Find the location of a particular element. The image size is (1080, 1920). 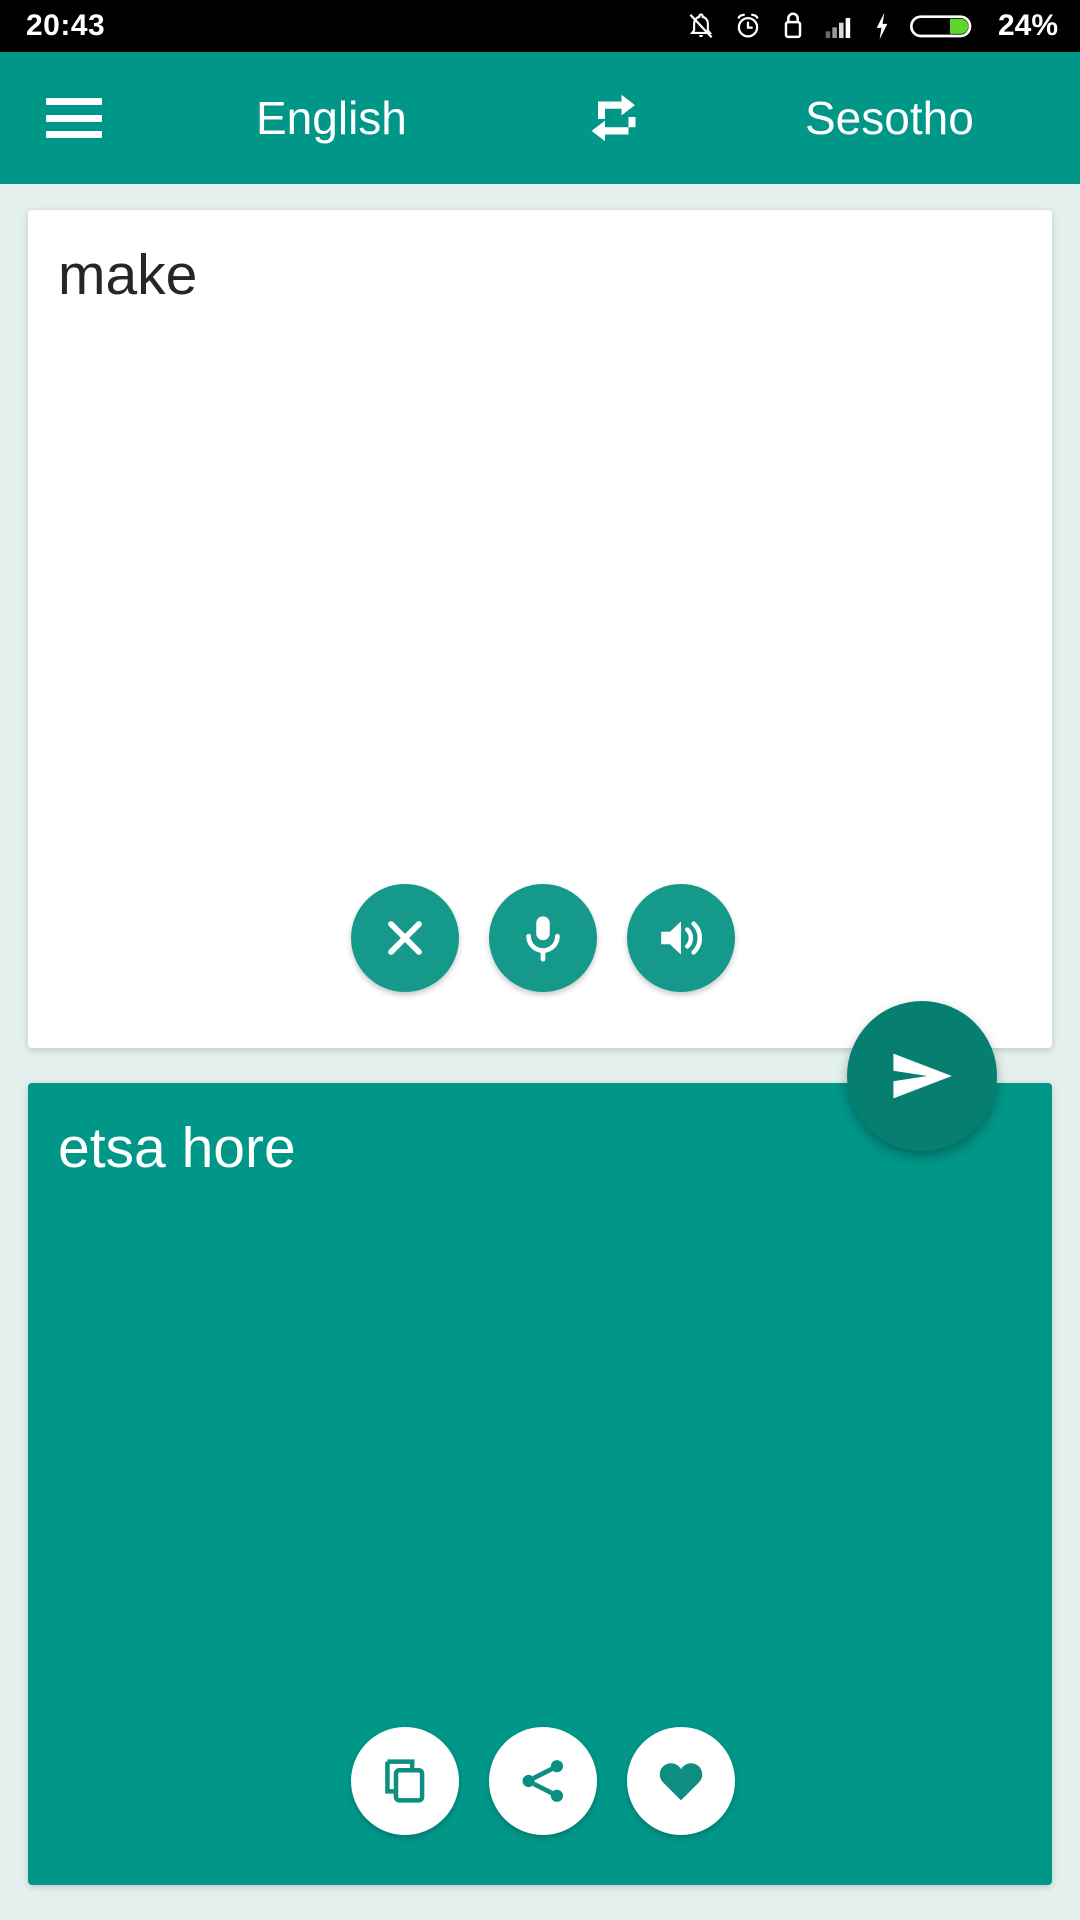

translate-send-button is located at coordinates (922, 1076).